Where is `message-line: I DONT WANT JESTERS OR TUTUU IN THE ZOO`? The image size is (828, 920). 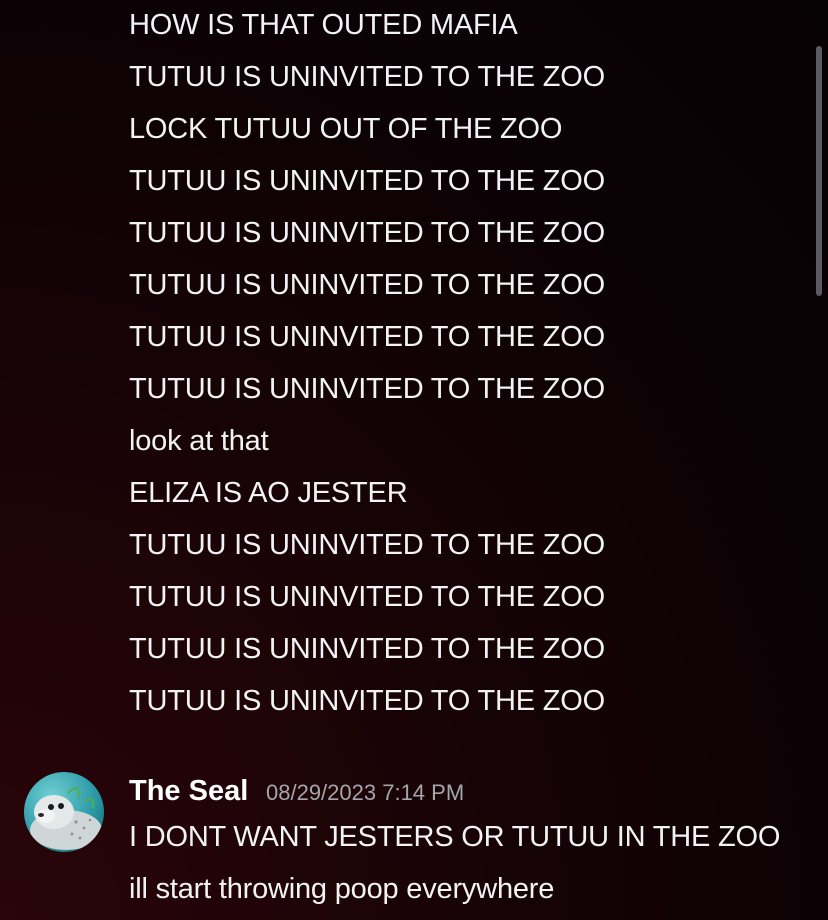 message-line: I DONT WANT JESTERS OR TUTUU IN THE ZOO is located at coordinates (454, 837).